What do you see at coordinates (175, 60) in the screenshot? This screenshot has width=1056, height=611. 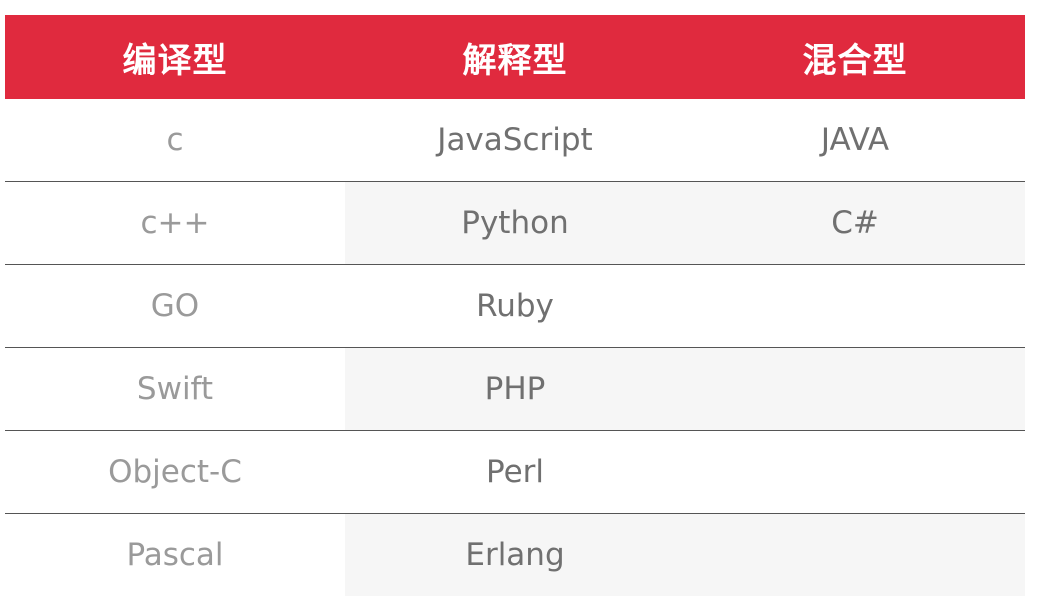 I see `header-compiled: 编译型` at bounding box center [175, 60].